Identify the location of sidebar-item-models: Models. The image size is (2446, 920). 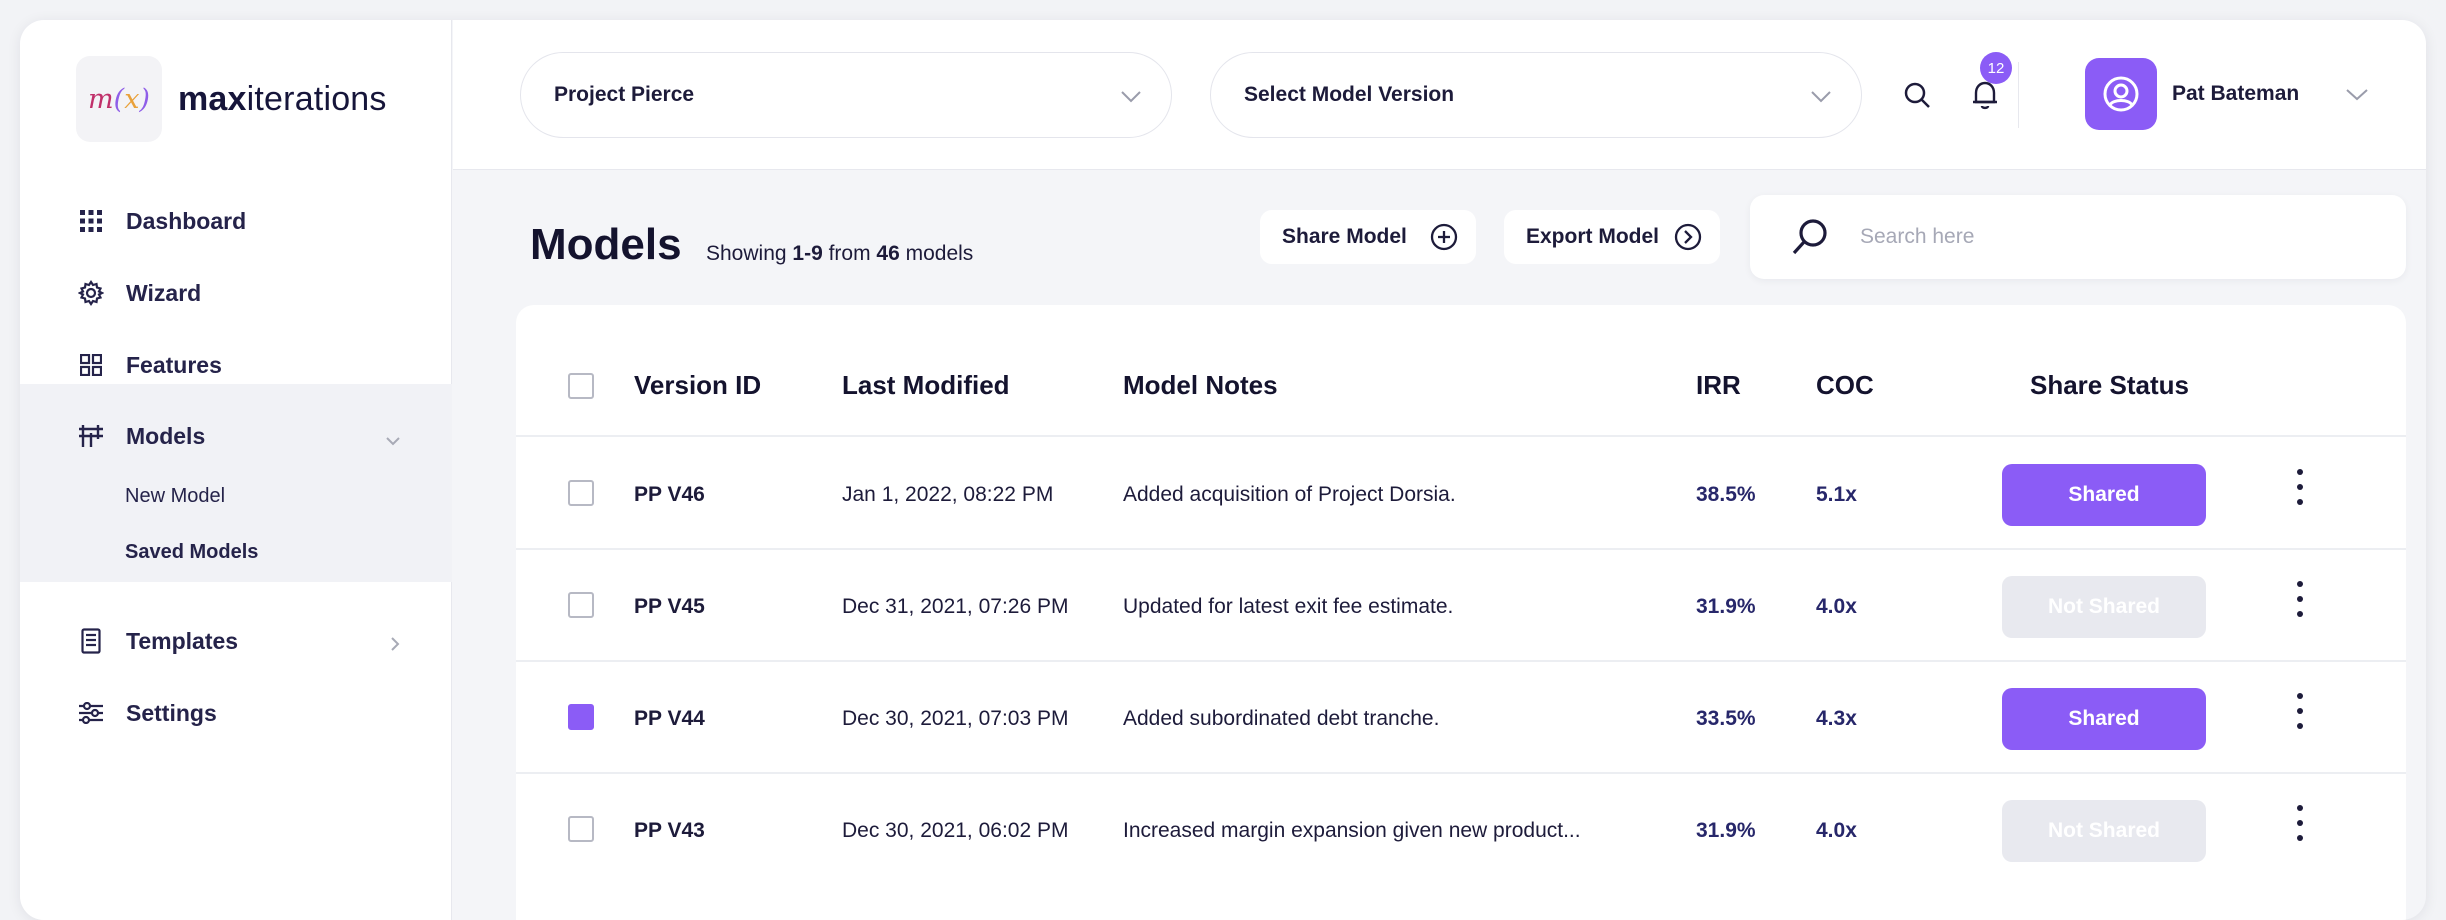
(236, 436).